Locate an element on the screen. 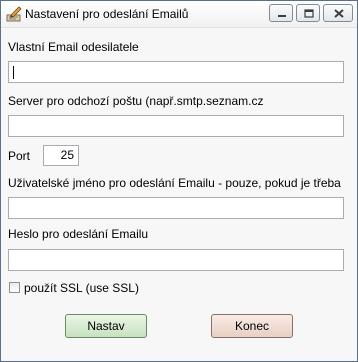 The width and height of the screenshot is (358, 362). text-caret is located at coordinates (13, 72).